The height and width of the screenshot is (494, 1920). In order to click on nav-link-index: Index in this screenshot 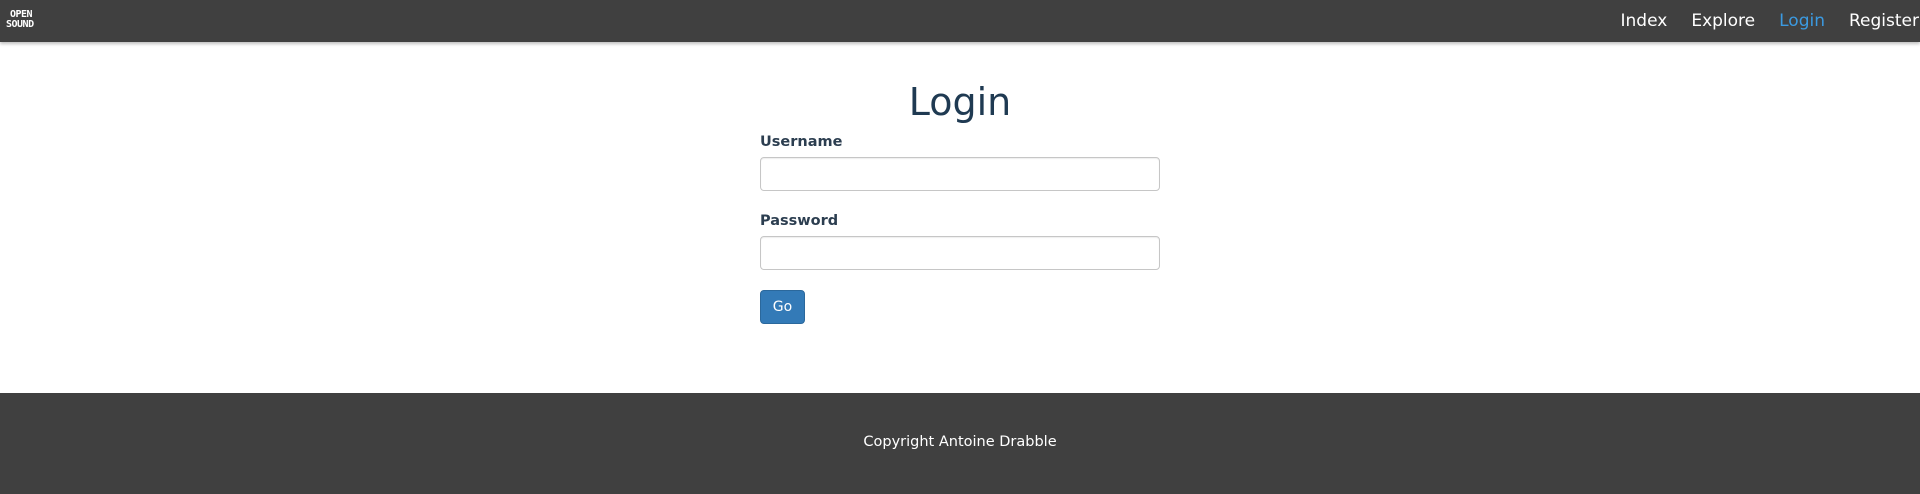, I will do `click(1644, 21)`.